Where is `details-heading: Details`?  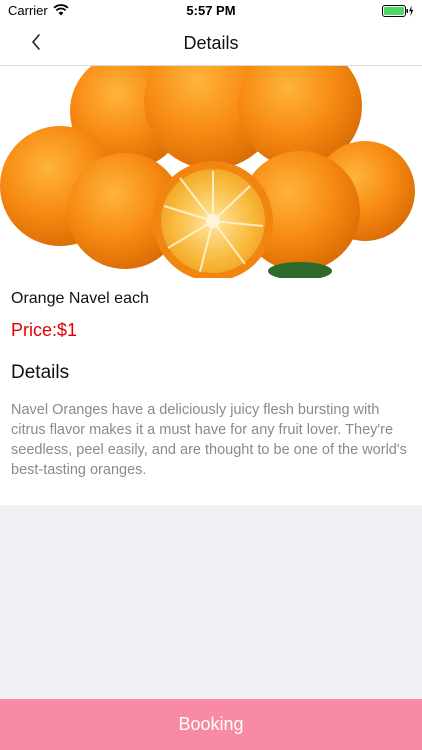 details-heading: Details is located at coordinates (40, 372).